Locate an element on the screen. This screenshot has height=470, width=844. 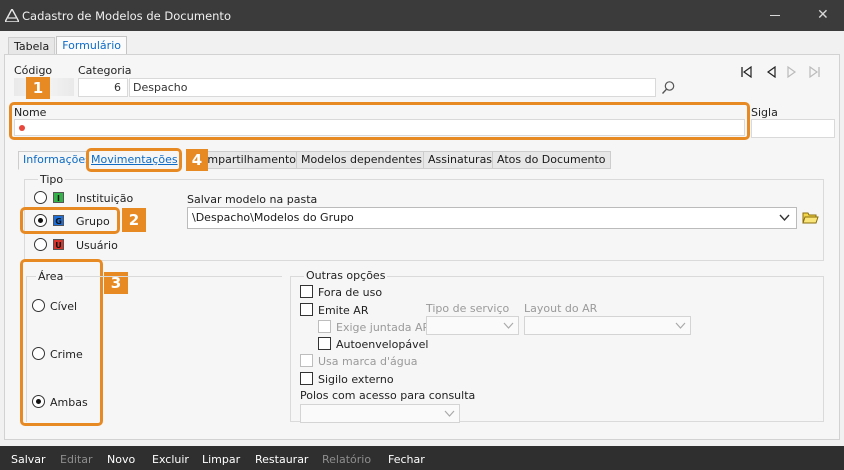
fechar-button: Fechar is located at coordinates (406, 459).